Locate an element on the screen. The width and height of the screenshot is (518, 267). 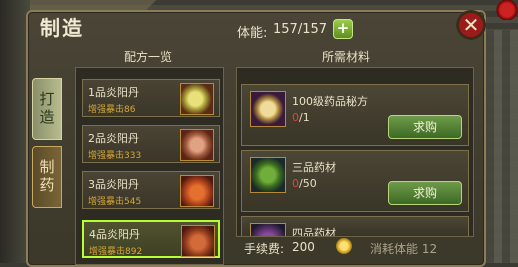
material-name: 三品药材 is located at coordinates (314, 167).